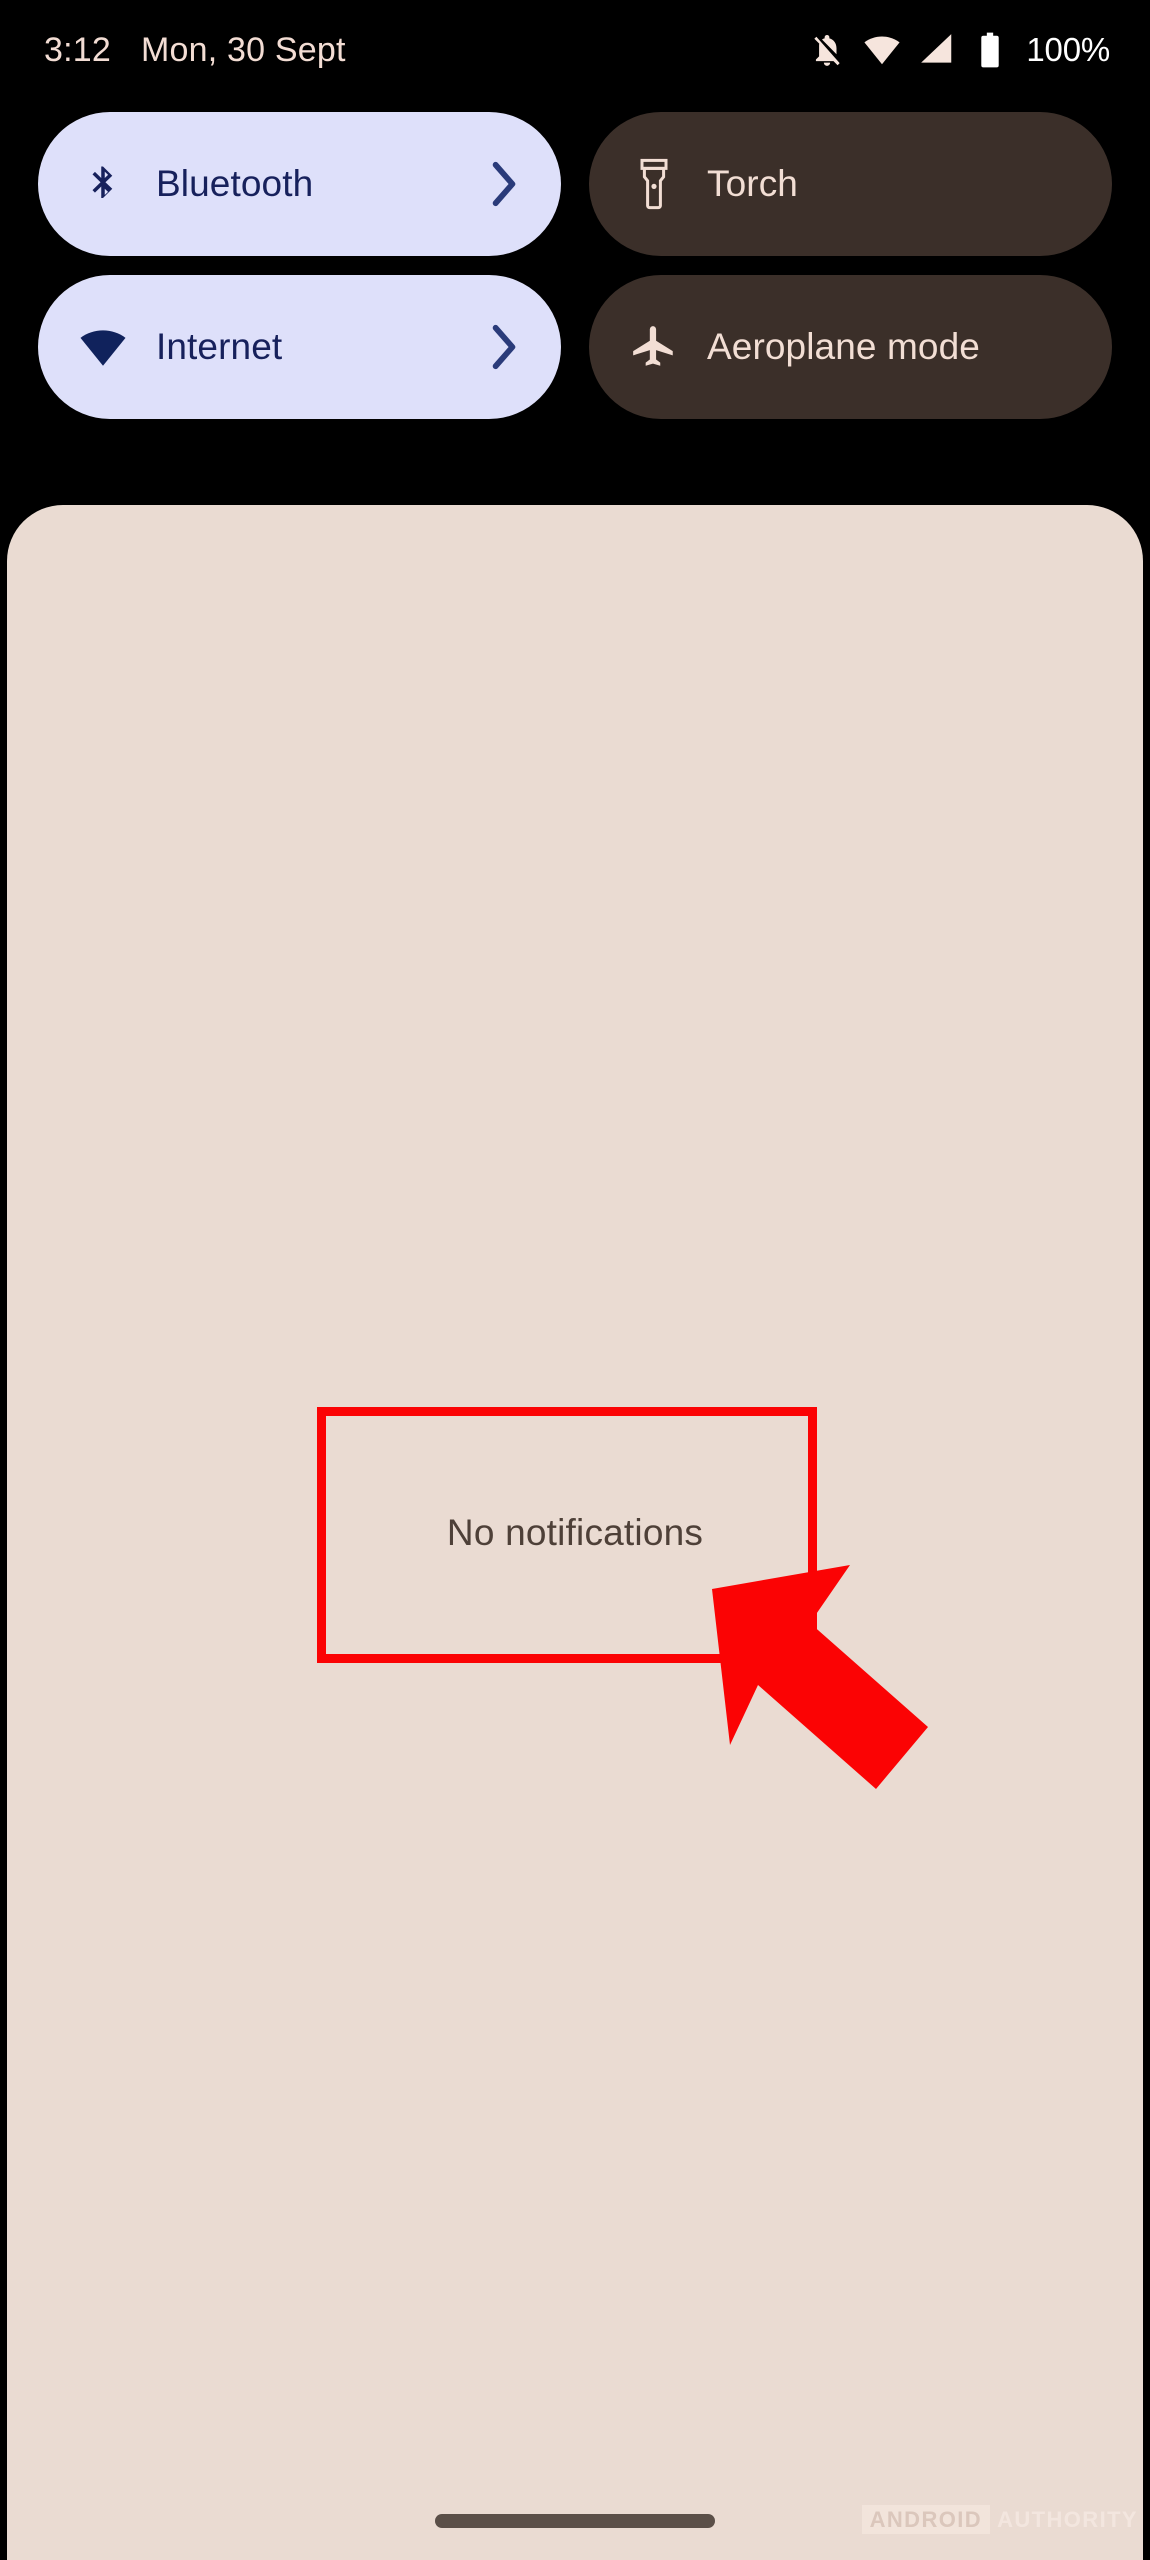  I want to click on no-notifications-label: No notifications, so click(575, 1532).